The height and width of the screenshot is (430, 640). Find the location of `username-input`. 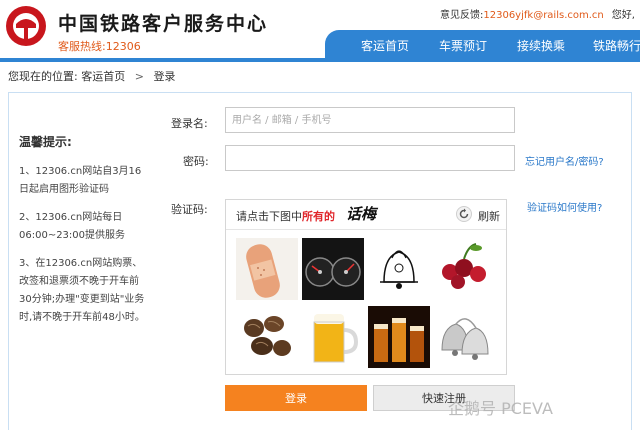

username-input is located at coordinates (370, 120).